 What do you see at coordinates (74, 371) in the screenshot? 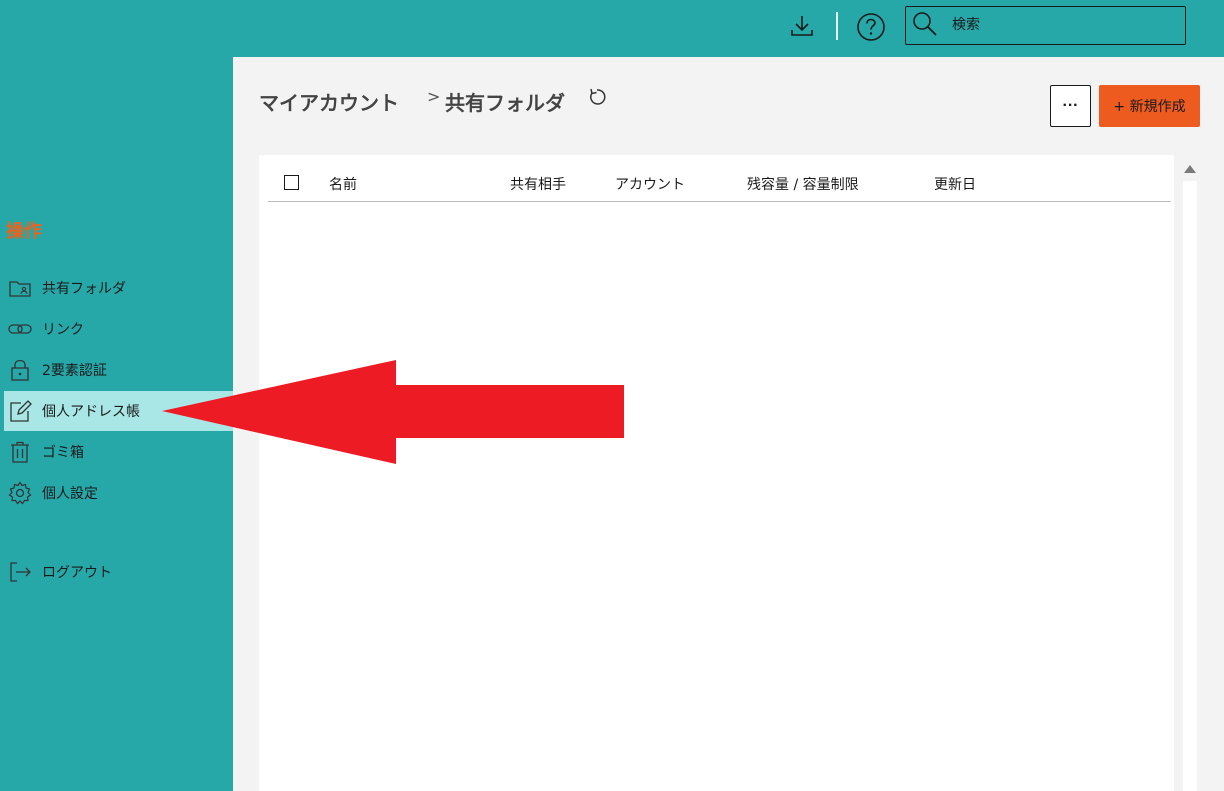
I see `sidebar-item-label: 2要素認証` at bounding box center [74, 371].